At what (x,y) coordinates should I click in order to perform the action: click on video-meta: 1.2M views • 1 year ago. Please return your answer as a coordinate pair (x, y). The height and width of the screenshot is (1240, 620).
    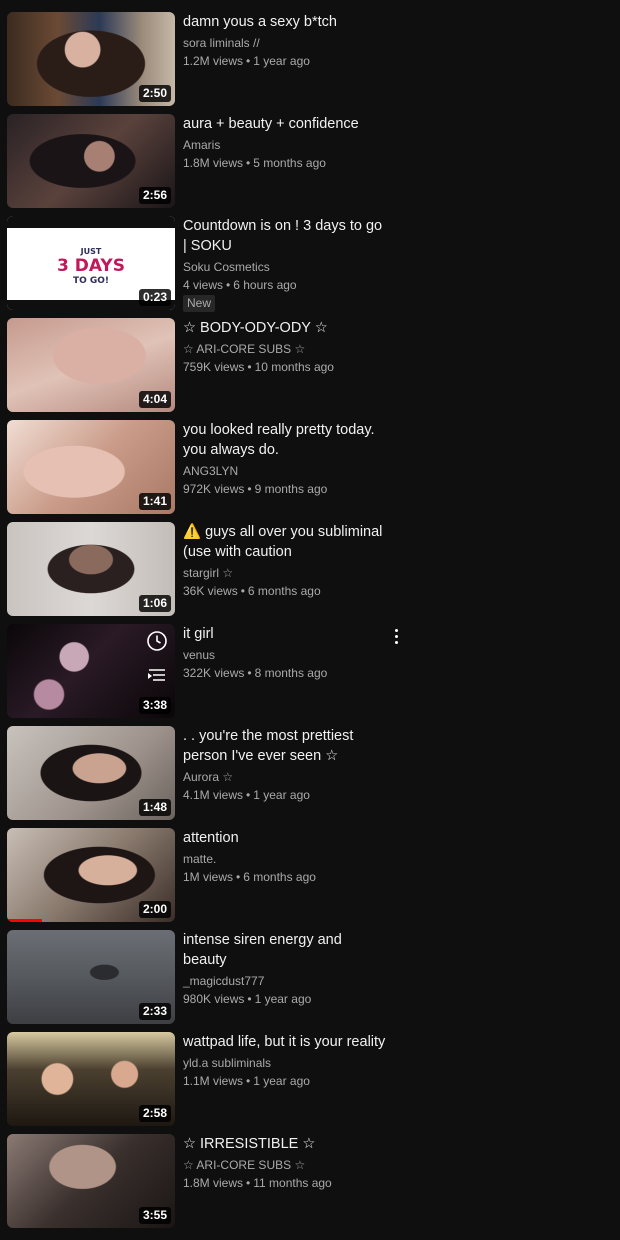
    Looking at the image, I should click on (285, 61).